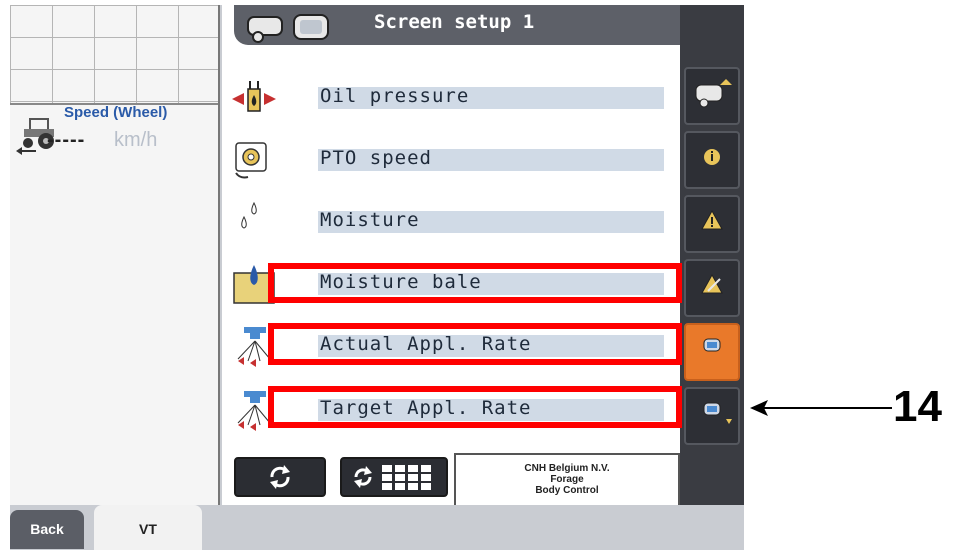 Image resolution: width=958 pixels, height=554 pixels. I want to click on screen-setup-more-icon, so click(717, 413).